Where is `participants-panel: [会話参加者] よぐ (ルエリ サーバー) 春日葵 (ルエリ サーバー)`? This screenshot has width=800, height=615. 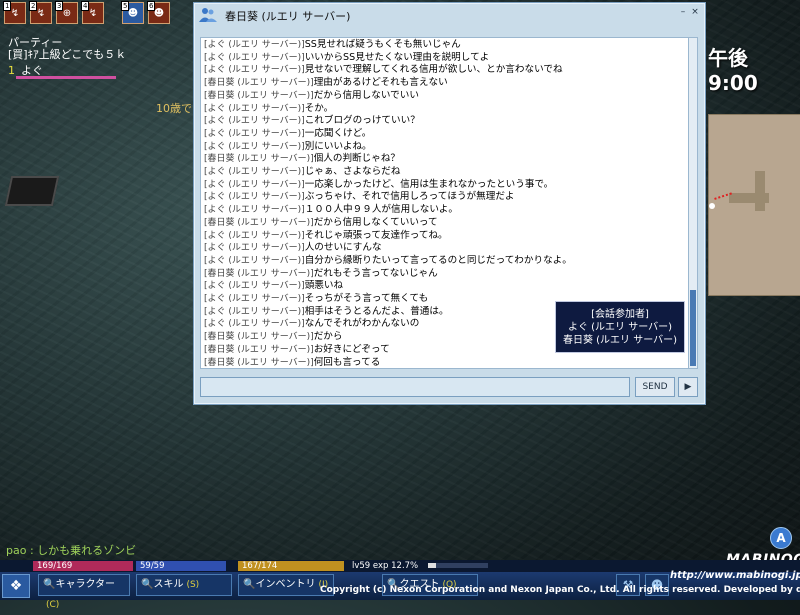
participants-panel: [会話参加者] よぐ (ルエリ サーバー) 春日葵 (ルエリ サーバー) is located at coordinates (620, 327).